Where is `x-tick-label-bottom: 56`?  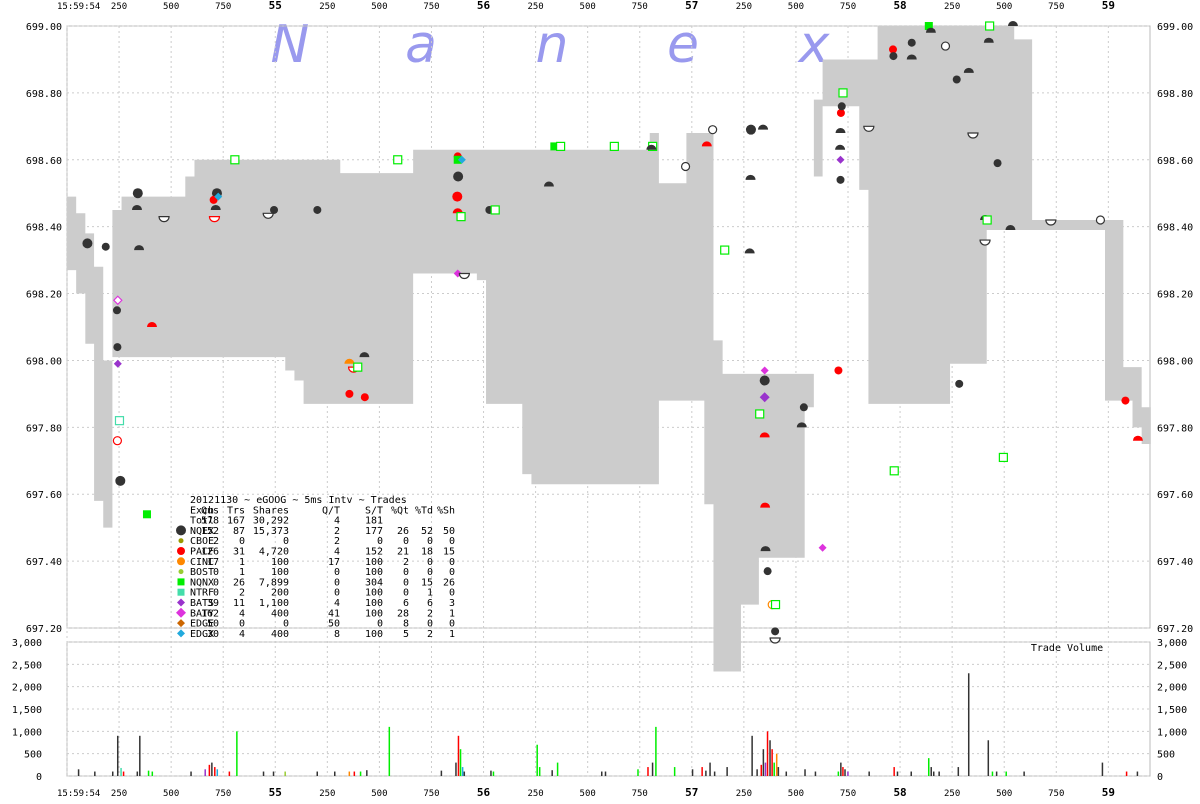 x-tick-label-bottom: 56 is located at coordinates (484, 792).